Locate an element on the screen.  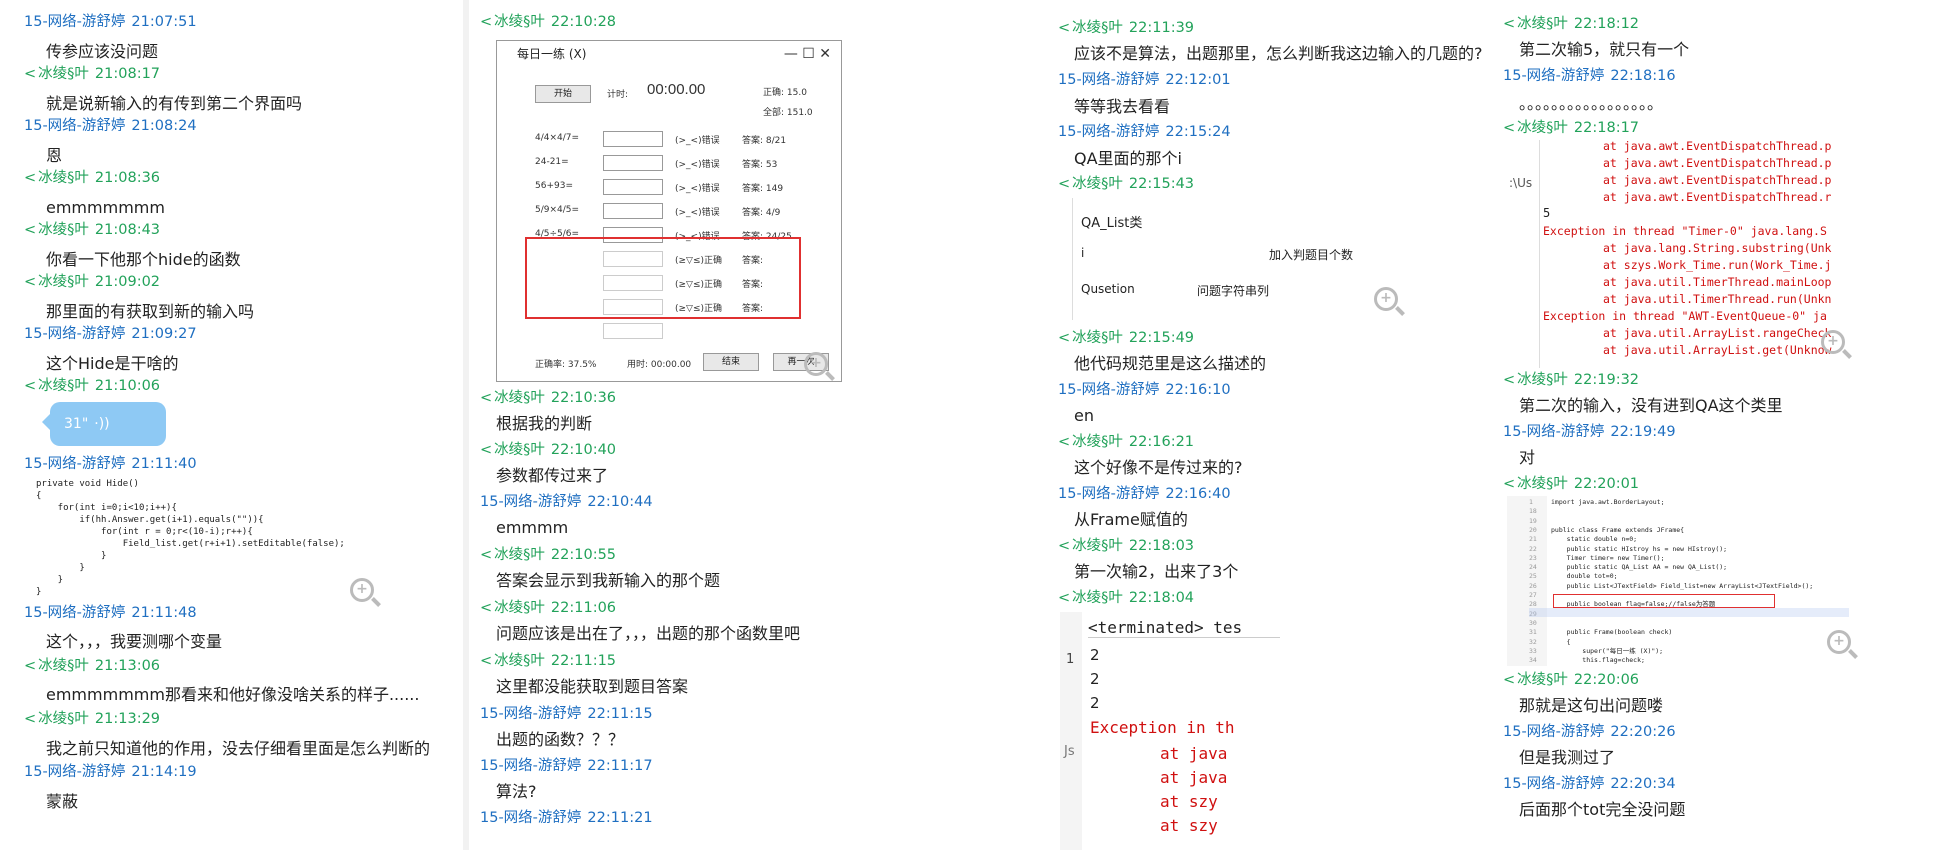
message-text: 问题应该是出在了，，，出题的那个函数里吧 is located at coordinates (641, 636).